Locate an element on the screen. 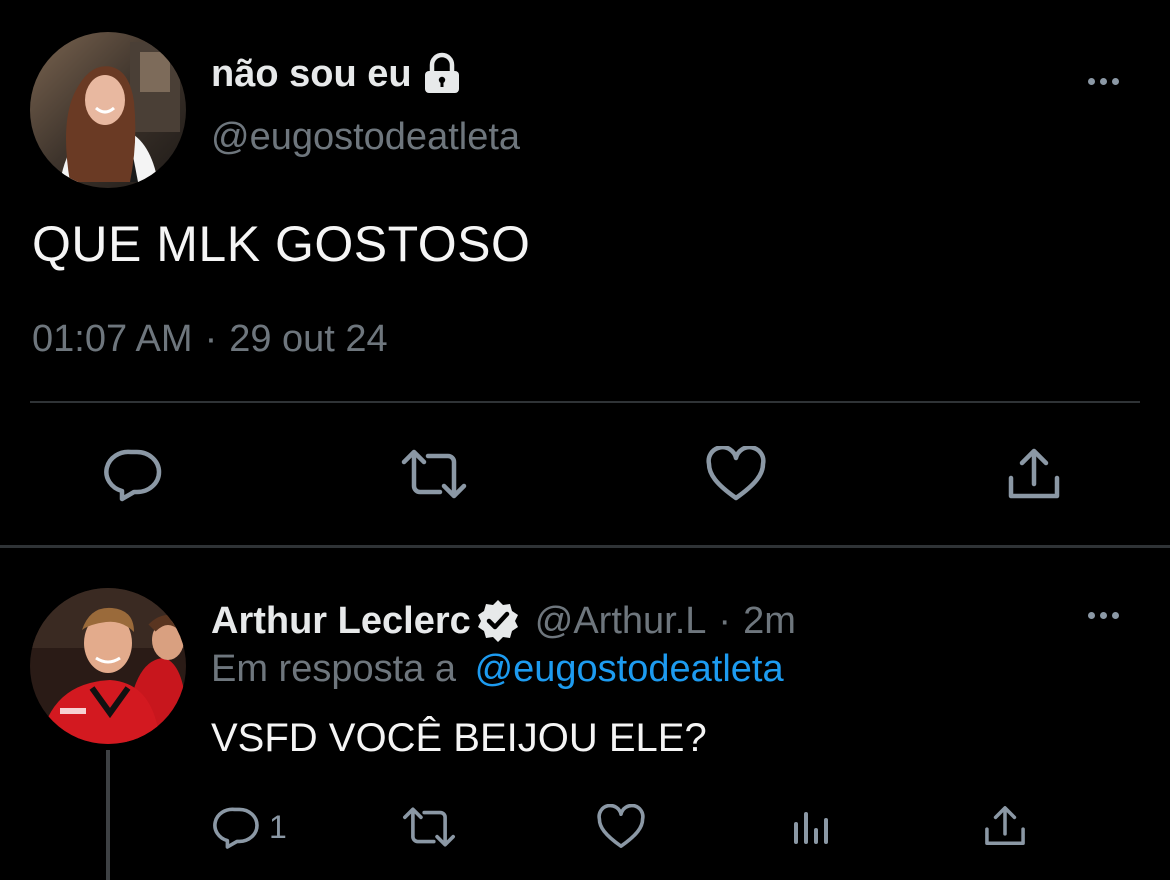 This screenshot has height=880, width=1170. views-icon is located at coordinates (813, 827).